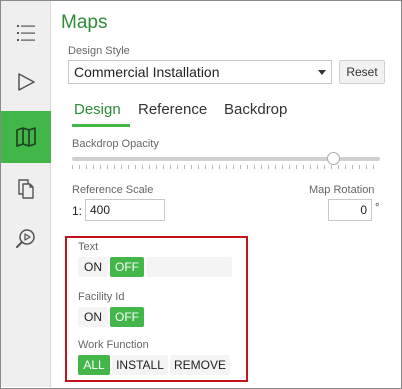 The image size is (402, 389). I want to click on work-function-all-button: ALL, so click(94, 365).